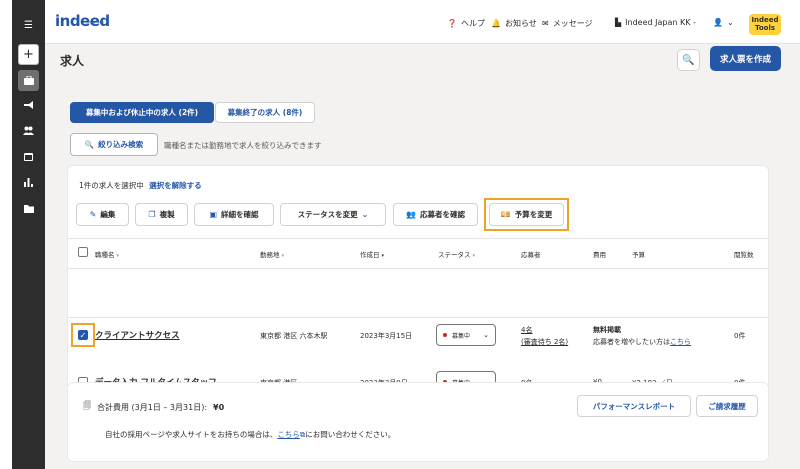 The width and height of the screenshot is (800, 469). What do you see at coordinates (765, 24) in the screenshot?
I see `indeed-tools-button: Indeed Tools` at bounding box center [765, 24].